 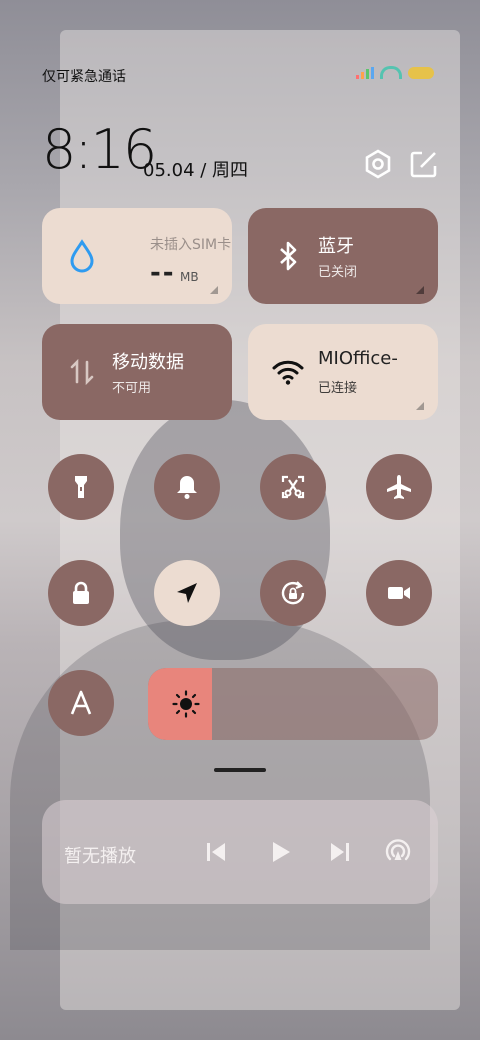 I want to click on lock-screen-toggle, so click(x=81, y=593).